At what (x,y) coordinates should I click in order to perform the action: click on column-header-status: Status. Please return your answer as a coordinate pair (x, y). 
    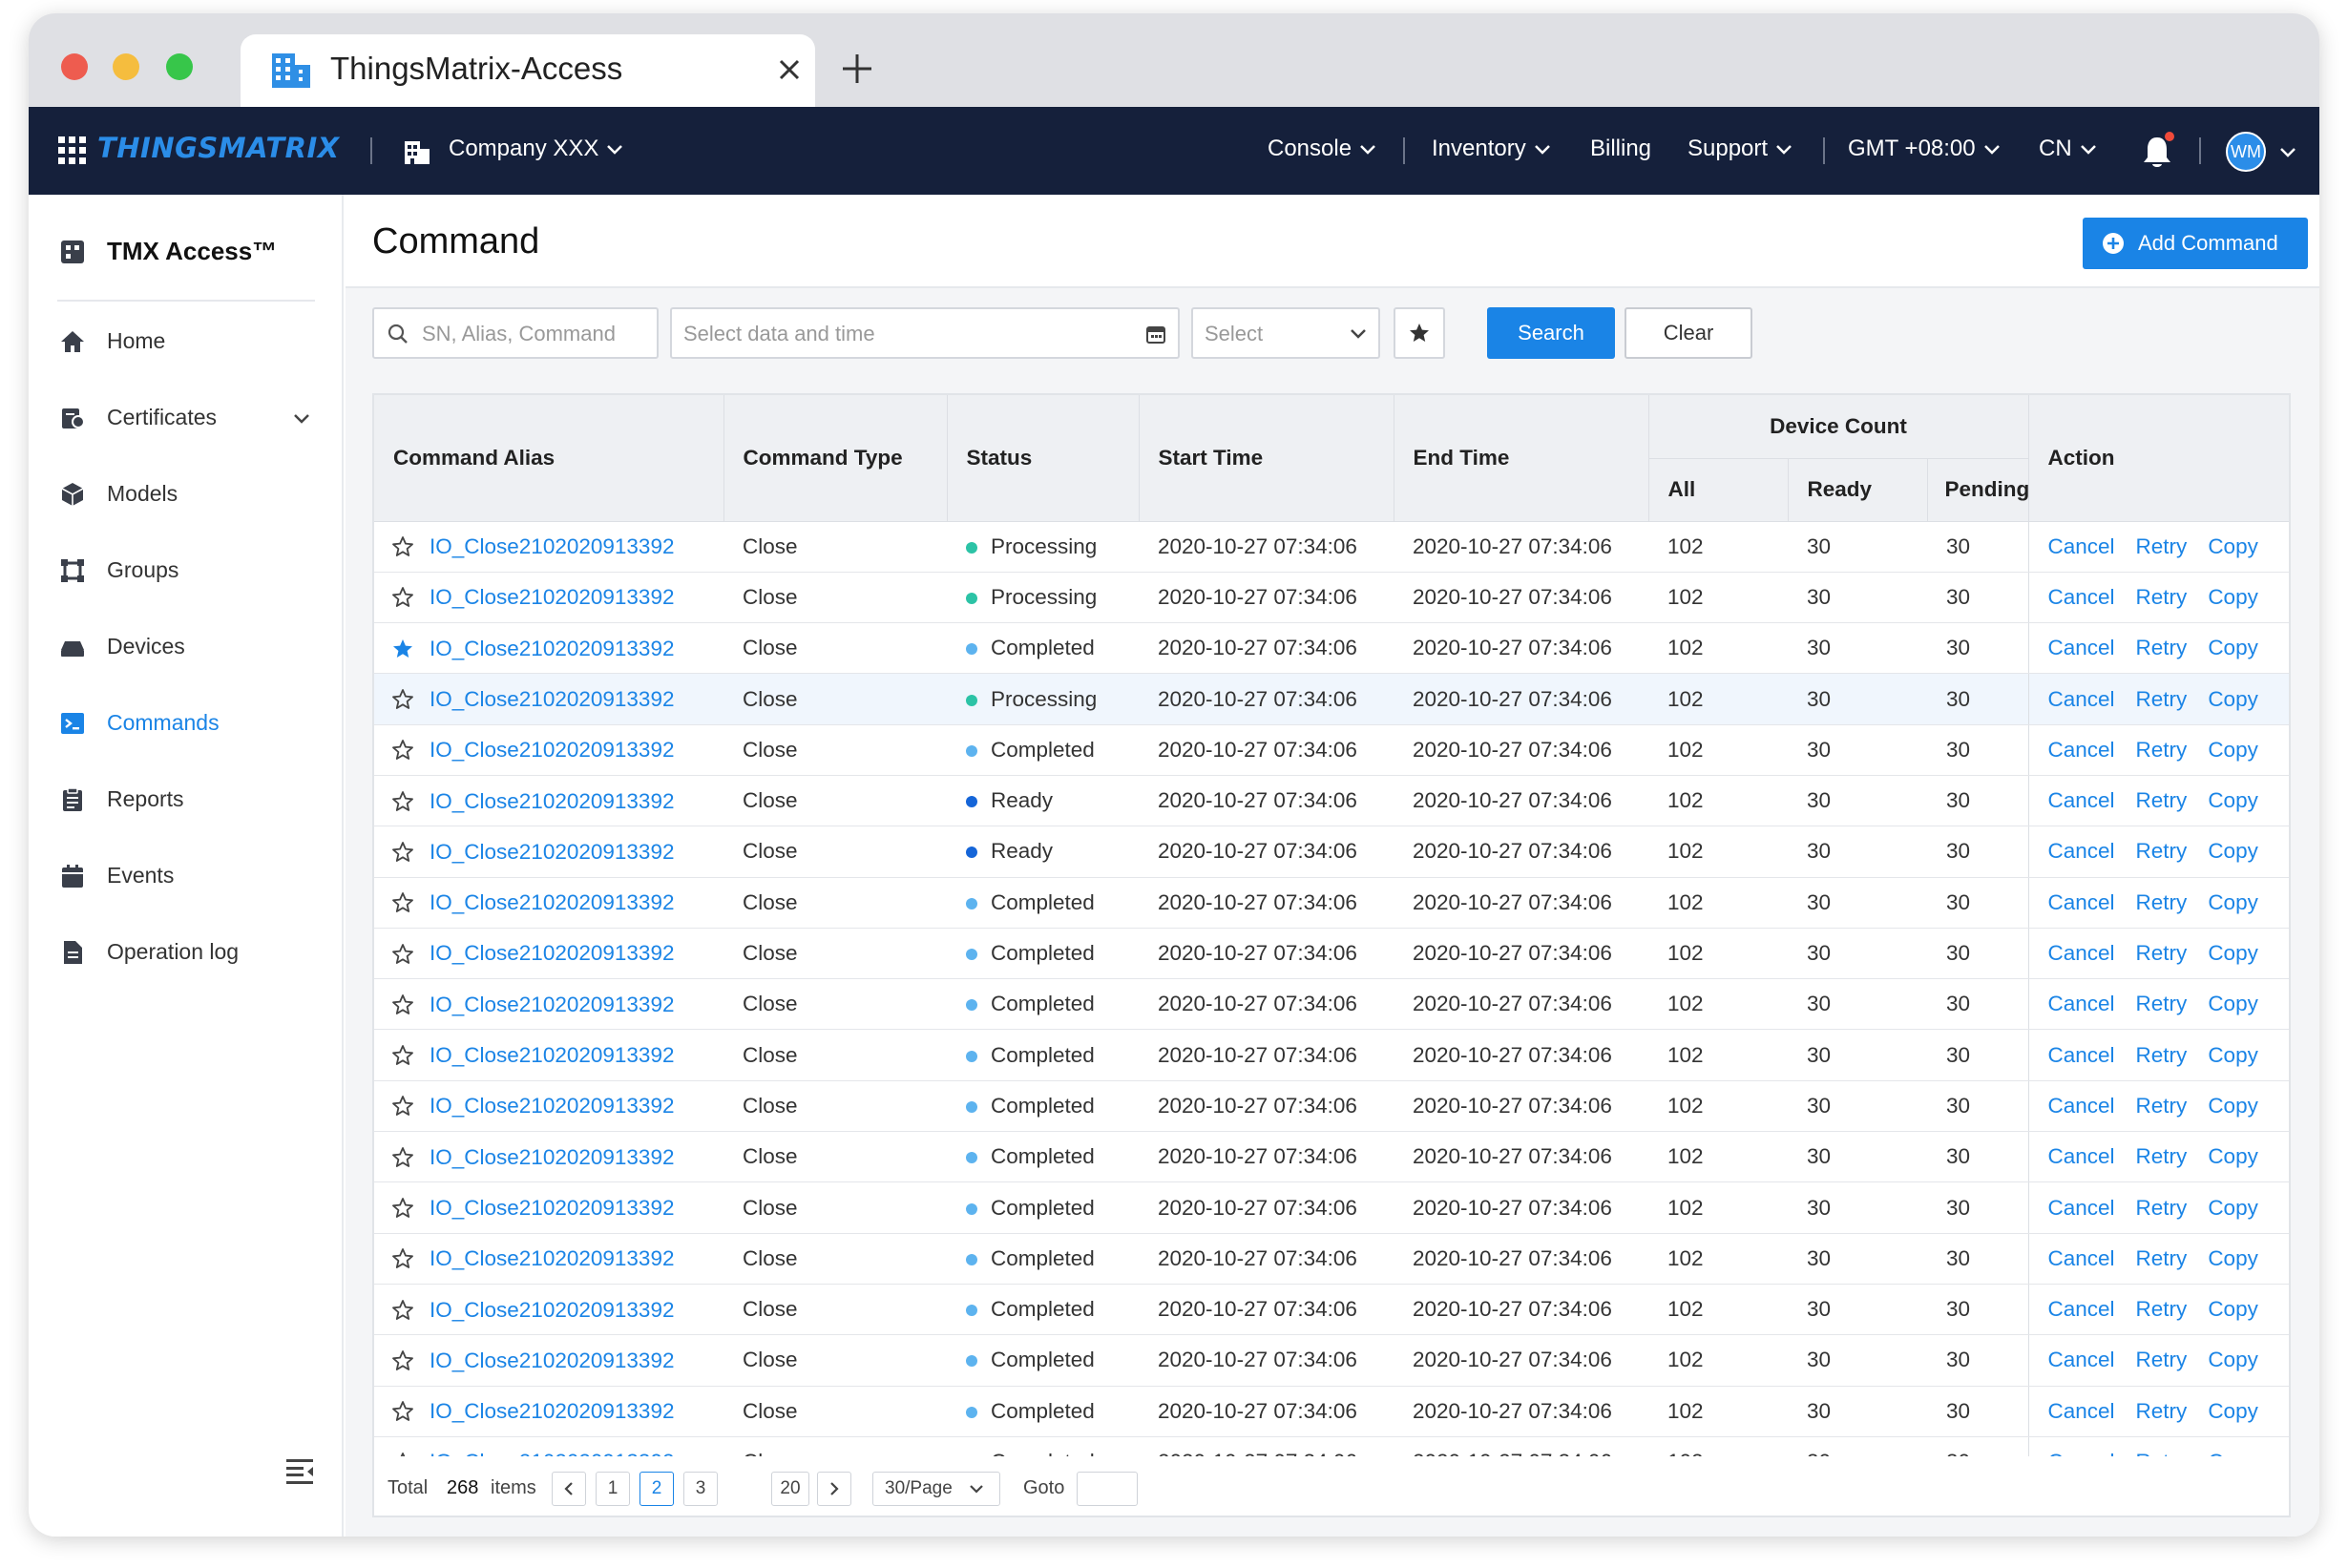
    Looking at the image, I should click on (1043, 458).